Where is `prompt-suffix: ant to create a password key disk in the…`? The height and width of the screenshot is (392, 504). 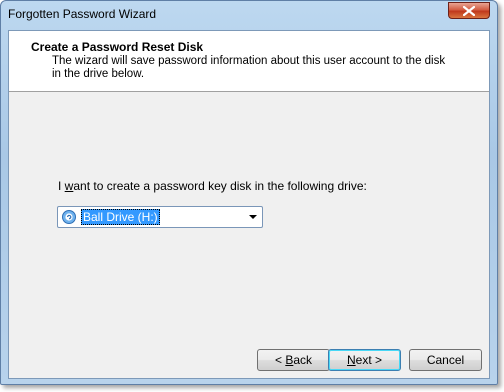
prompt-suffix: ant to create a password key disk in the… is located at coordinates (220, 186).